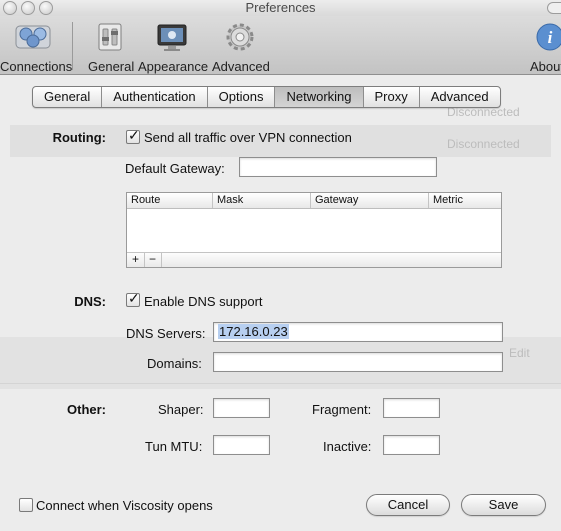 Image resolution: width=561 pixels, height=531 pixels. I want to click on preferences-toolbar: Connections General Appearance Advanced, so click(280, 45).